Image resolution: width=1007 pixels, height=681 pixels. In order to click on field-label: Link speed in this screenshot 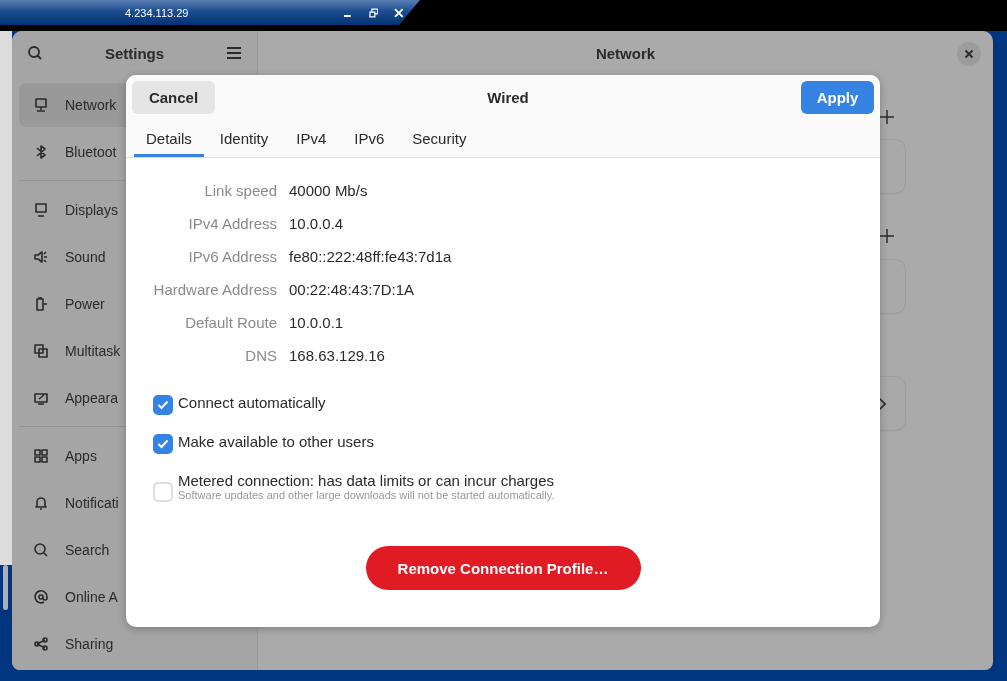, I will do `click(240, 190)`.